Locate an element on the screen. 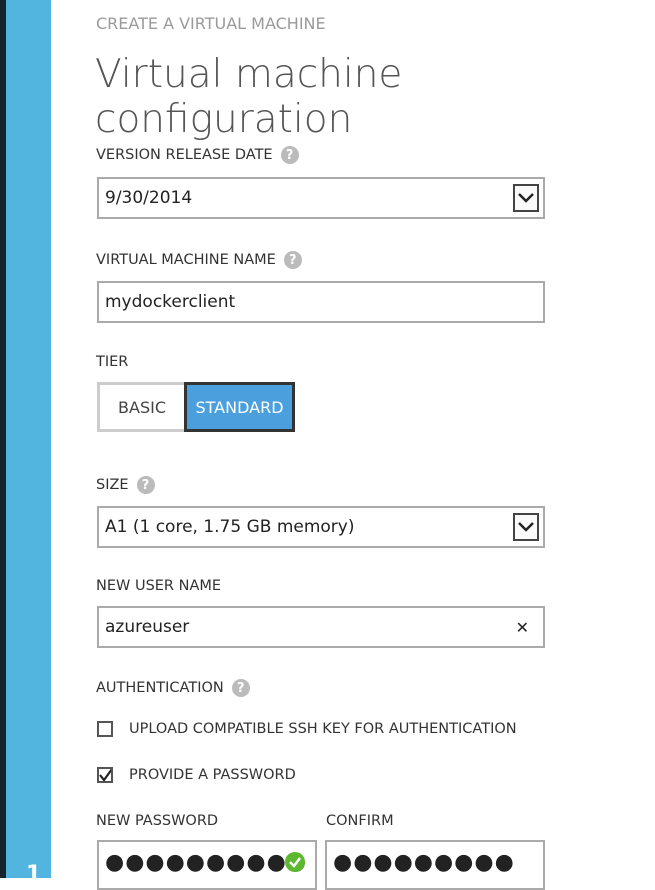  new-password-label: NEW PASSWORD is located at coordinates (157, 821).